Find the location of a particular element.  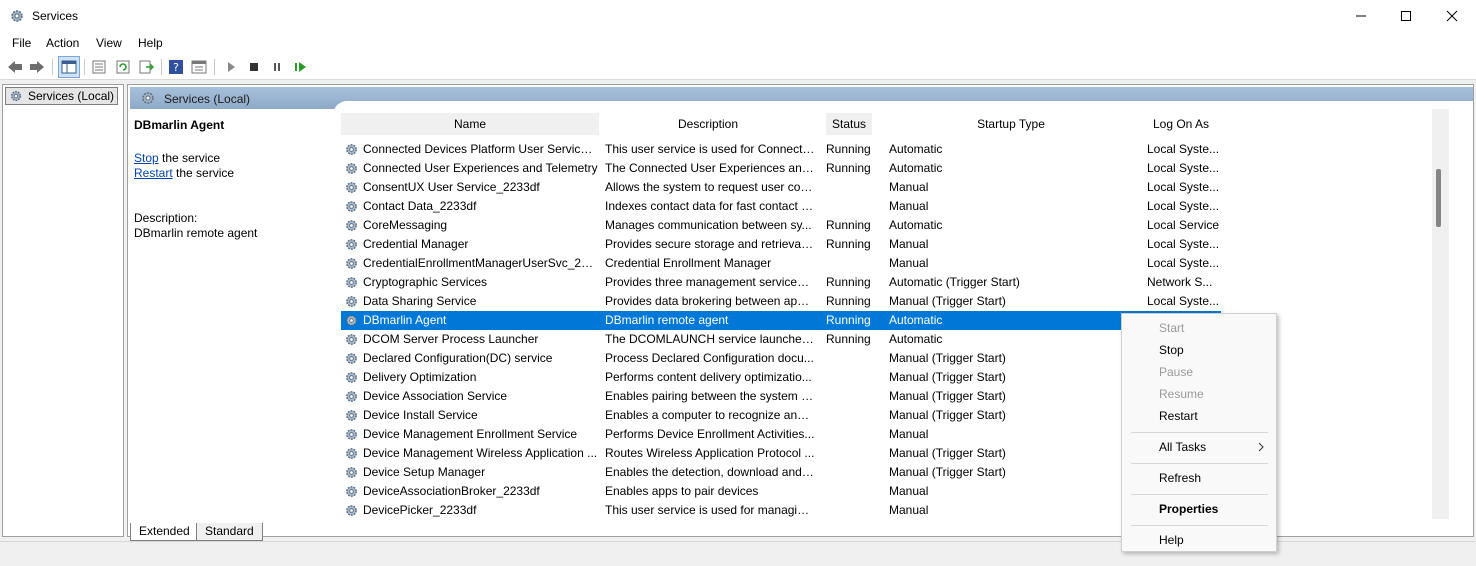

pause-service-button is located at coordinates (277, 67).